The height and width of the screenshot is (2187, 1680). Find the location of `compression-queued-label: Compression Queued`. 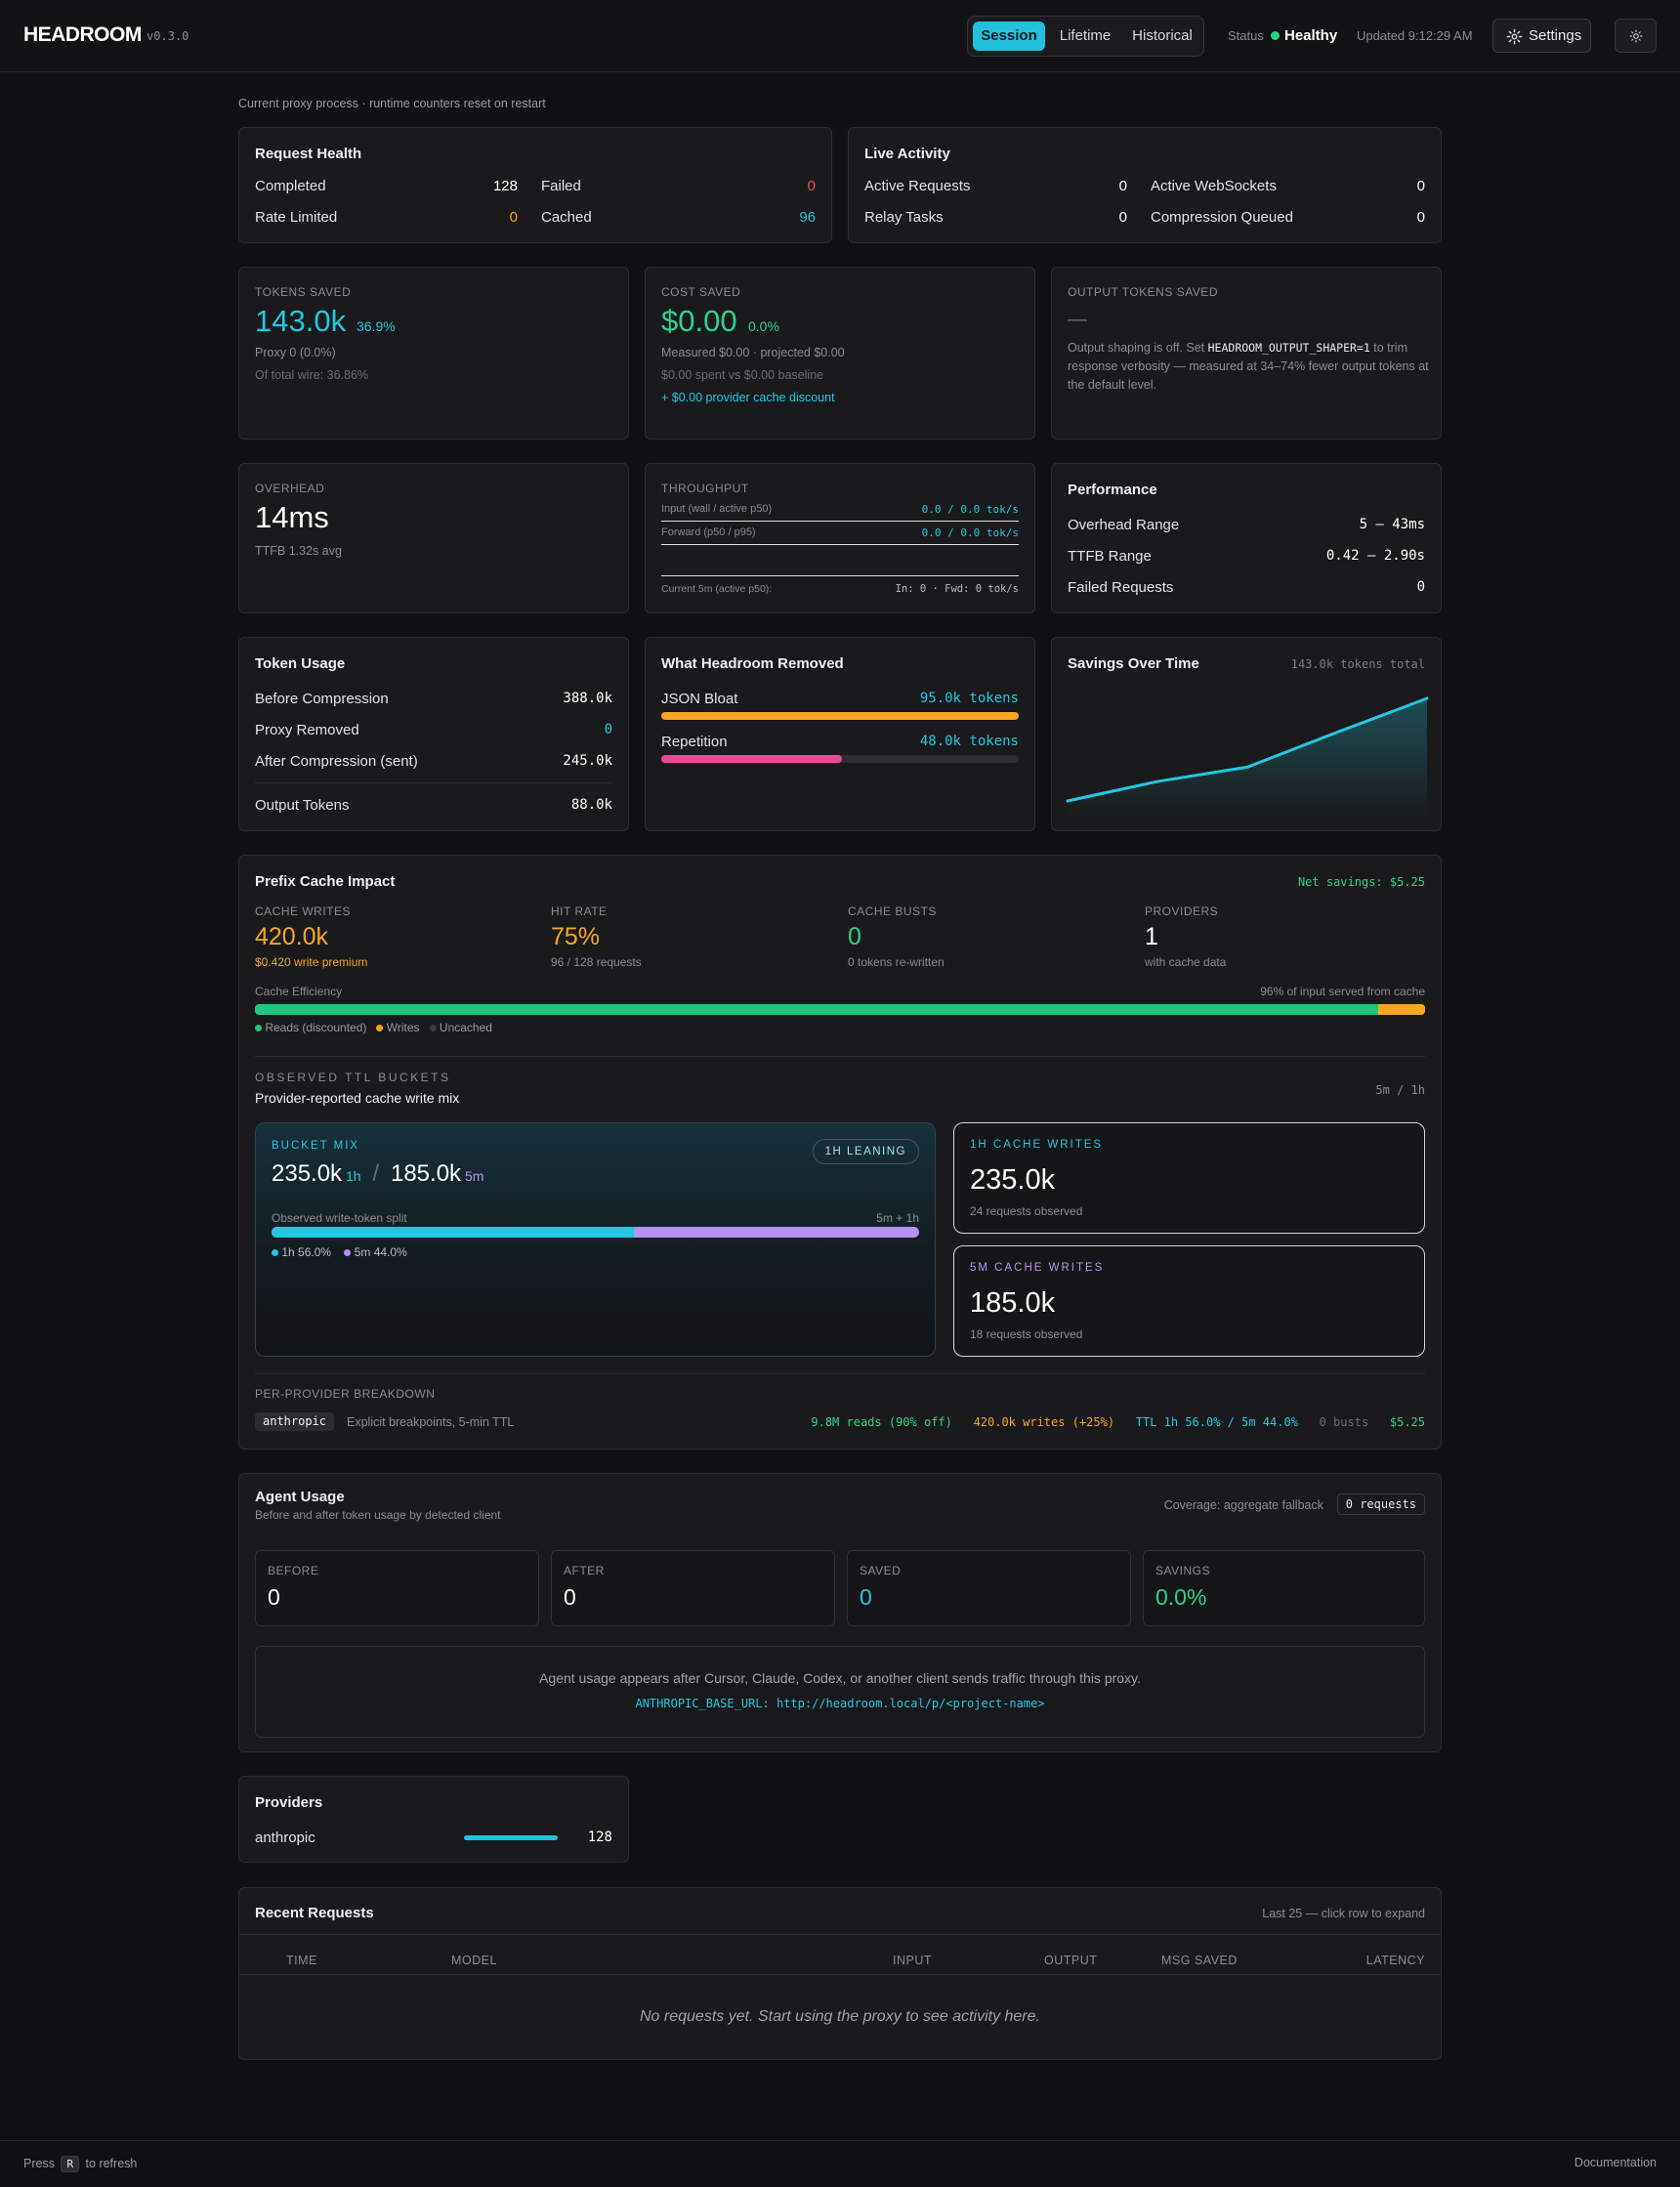

compression-queued-label: Compression Queued is located at coordinates (1222, 217).